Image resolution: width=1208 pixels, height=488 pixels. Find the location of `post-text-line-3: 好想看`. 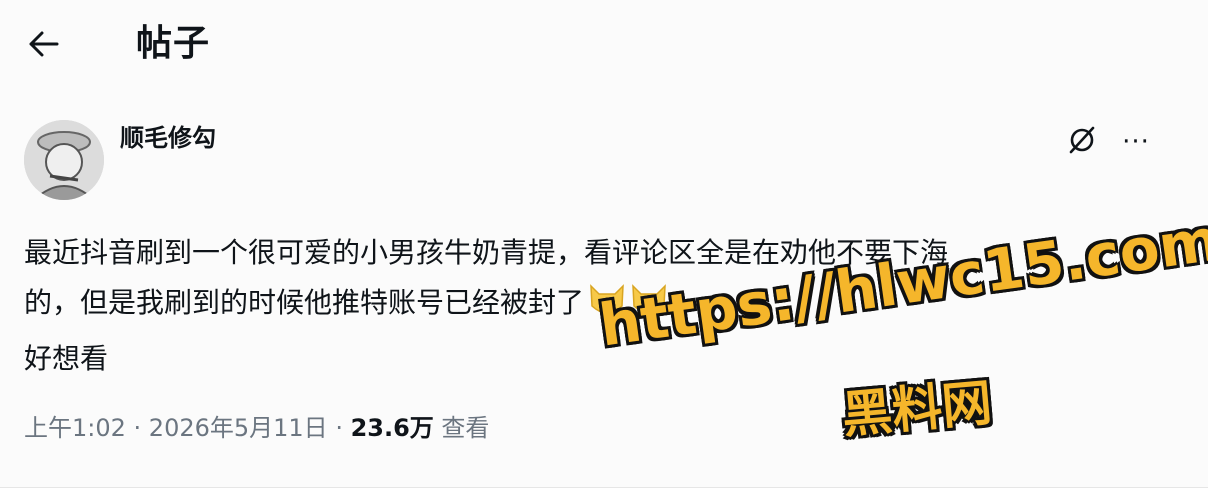

post-text-line-3: 好想看 is located at coordinates (66, 358).